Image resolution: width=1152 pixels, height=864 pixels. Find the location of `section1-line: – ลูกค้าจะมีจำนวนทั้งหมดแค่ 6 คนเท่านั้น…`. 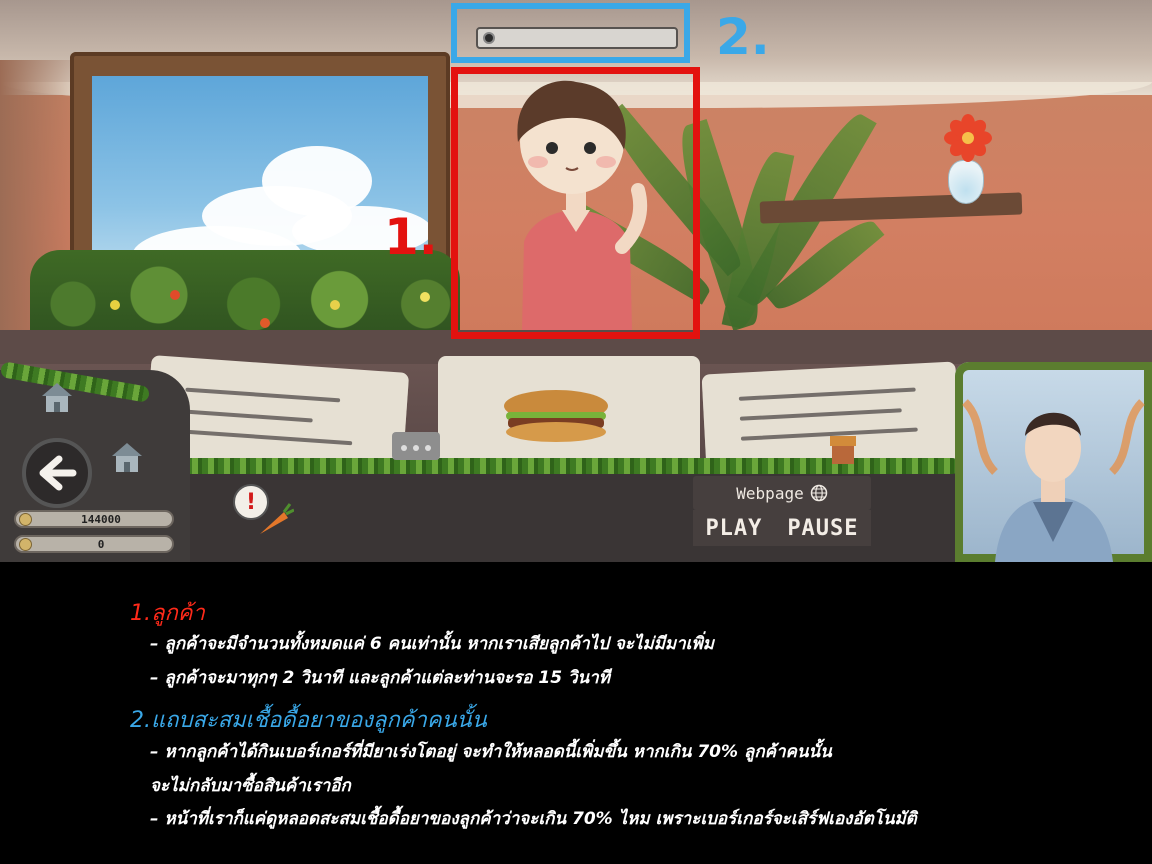

section1-line: – ลูกค้าจะมีจำนวนทั้งหมดแค่ 6 คนเท่านั้น… is located at coordinates (432, 644).